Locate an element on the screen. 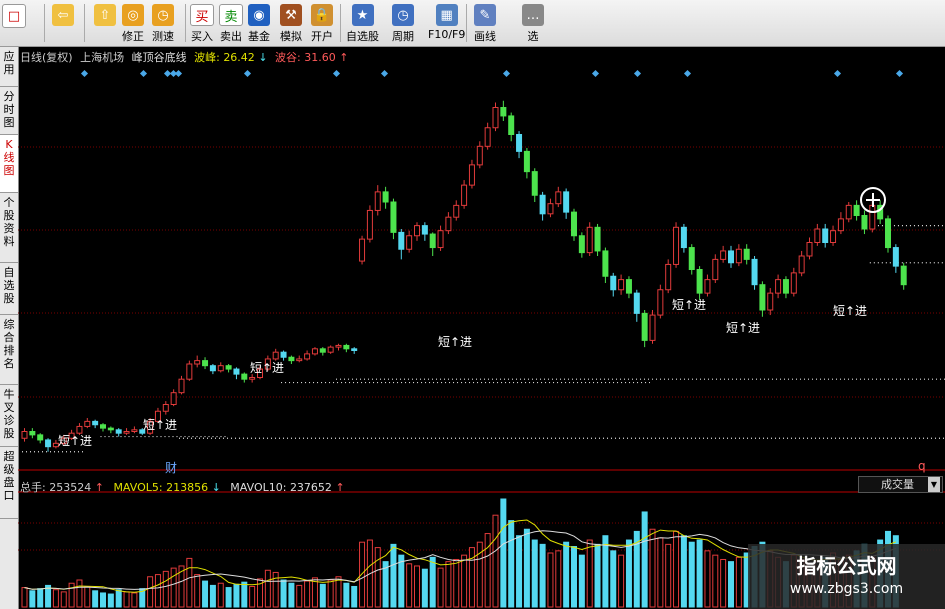  side-tab-2: K线图 is located at coordinates (9, 164).